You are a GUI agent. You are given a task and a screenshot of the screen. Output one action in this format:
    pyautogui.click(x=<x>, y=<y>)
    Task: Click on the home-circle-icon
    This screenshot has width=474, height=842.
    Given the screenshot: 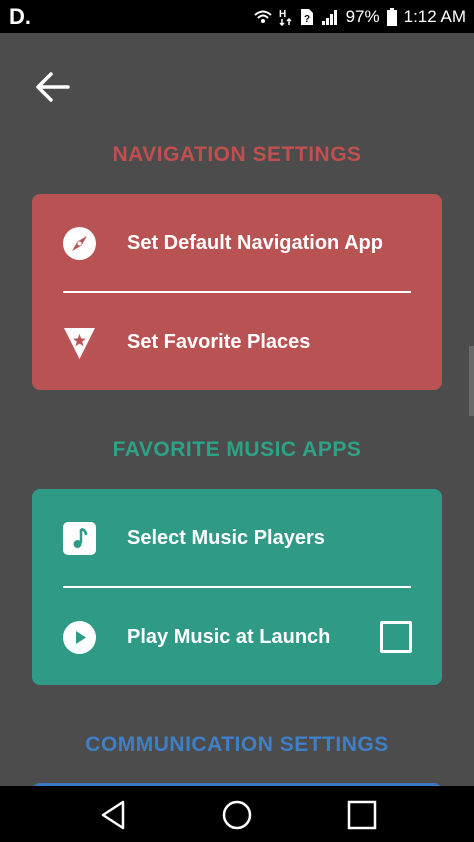 What is the action you would take?
    pyautogui.click(x=237, y=815)
    